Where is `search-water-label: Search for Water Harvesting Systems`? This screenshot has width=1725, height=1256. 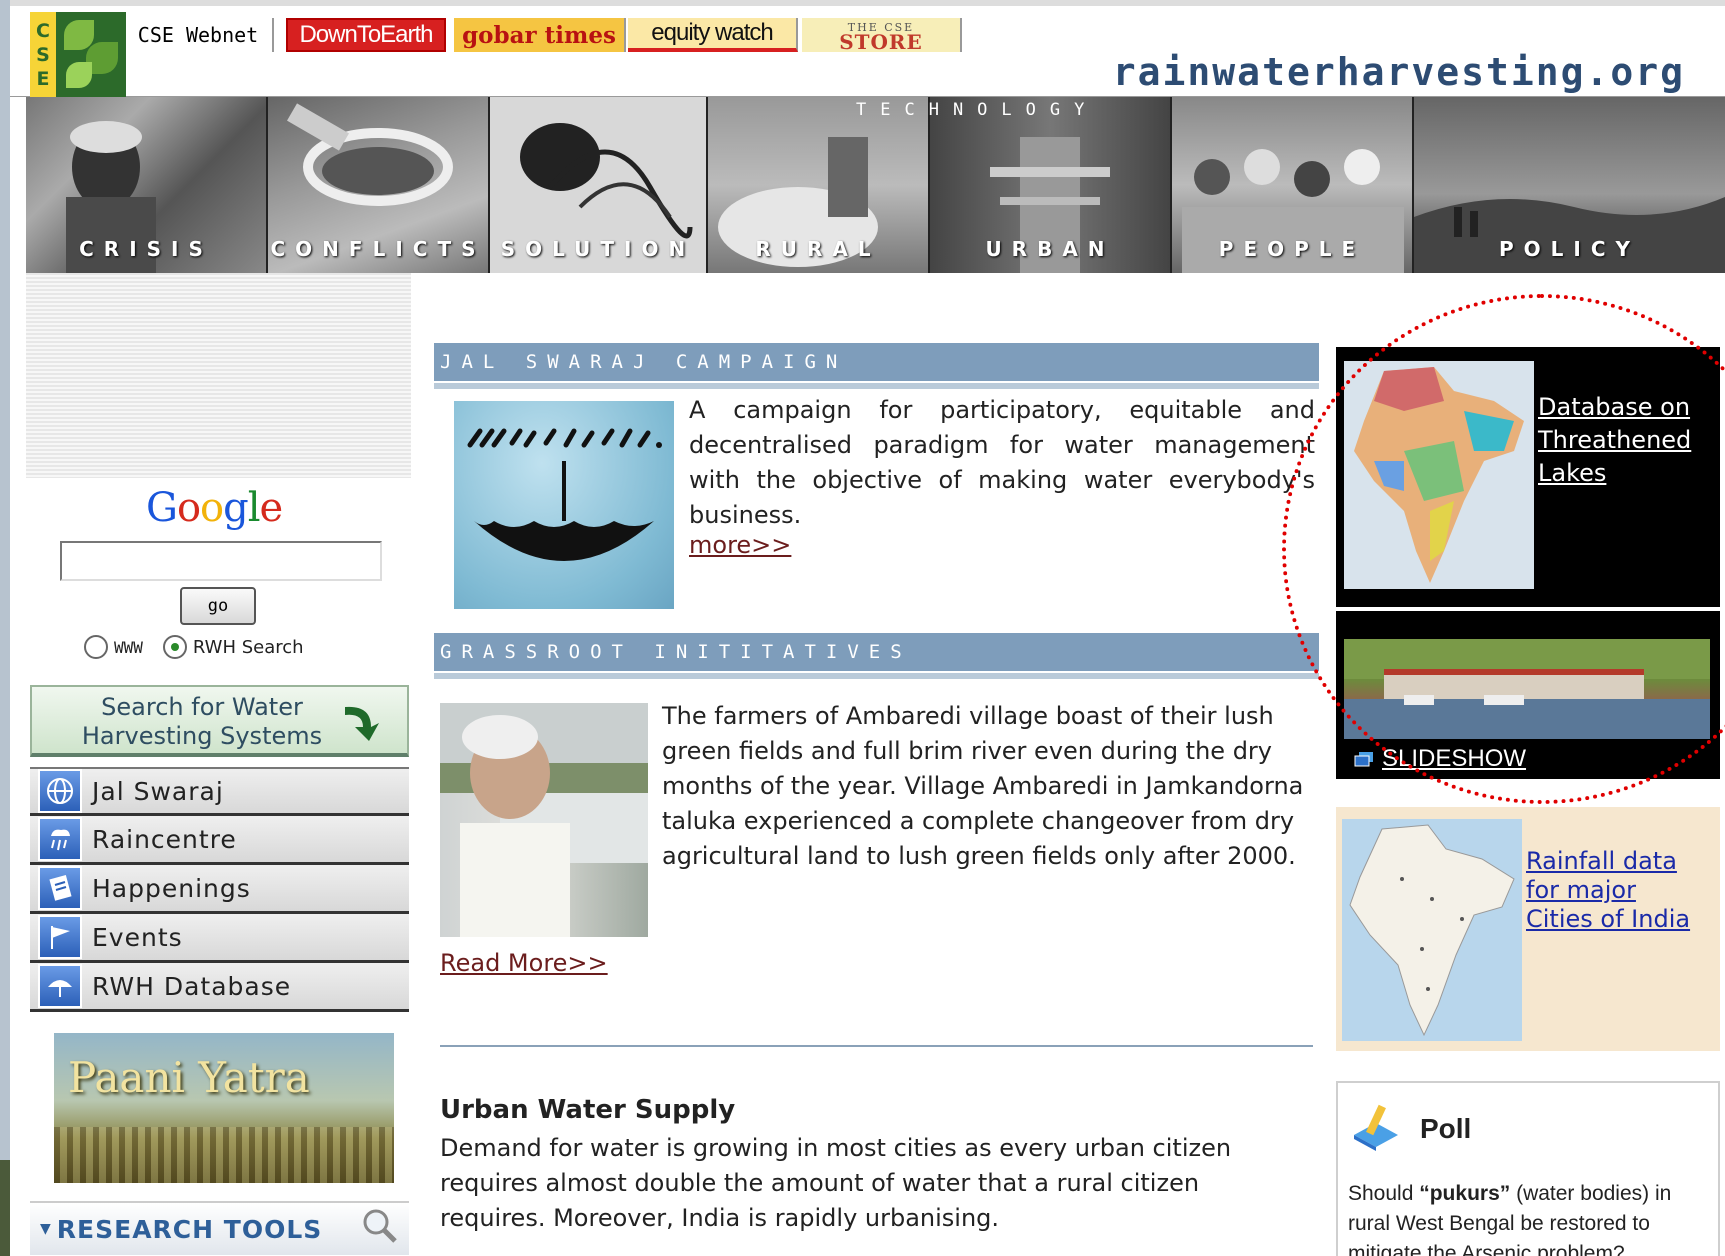 search-water-label: Search for Water Harvesting Systems is located at coordinates (202, 722).